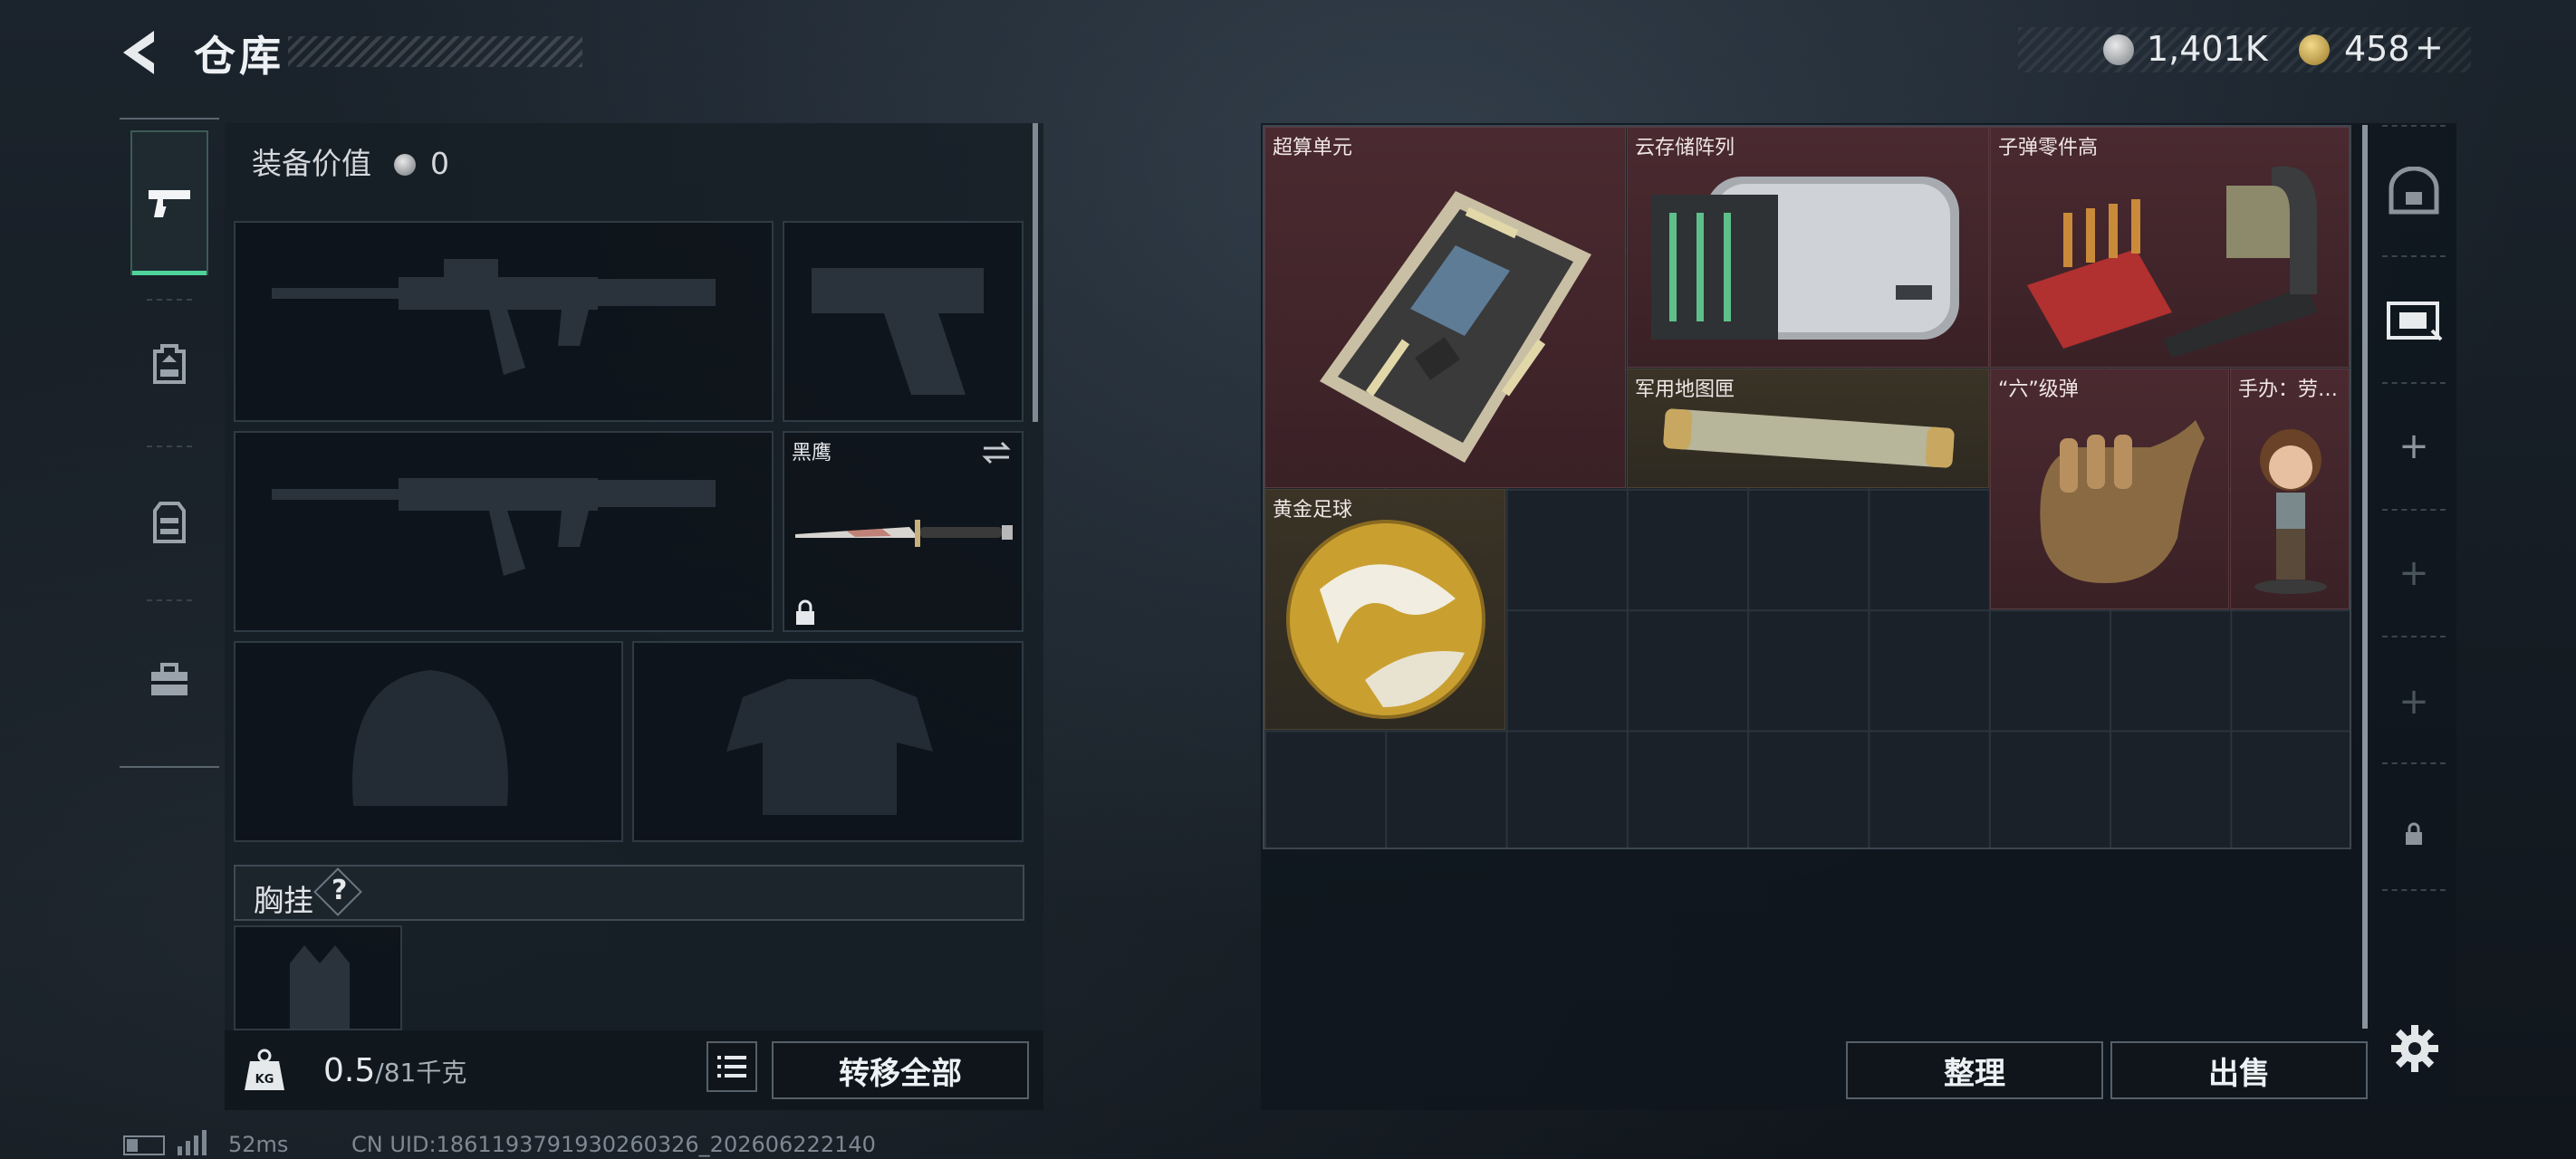  Describe the element at coordinates (1974, 1070) in the screenshot. I see `sort-button: 整理` at that location.